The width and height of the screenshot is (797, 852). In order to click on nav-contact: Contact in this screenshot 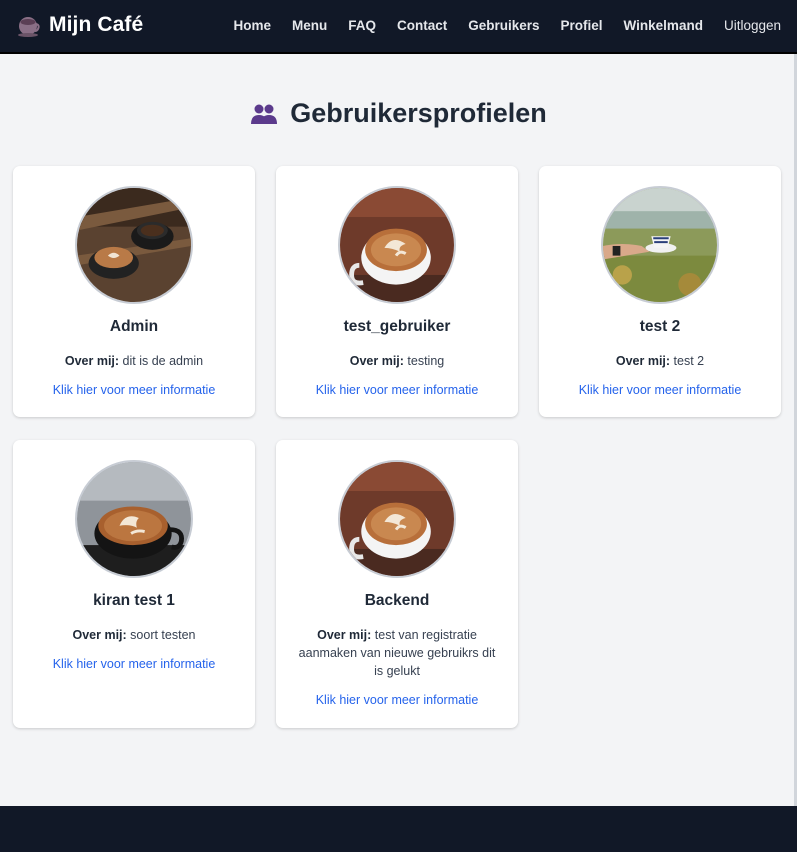, I will do `click(422, 25)`.